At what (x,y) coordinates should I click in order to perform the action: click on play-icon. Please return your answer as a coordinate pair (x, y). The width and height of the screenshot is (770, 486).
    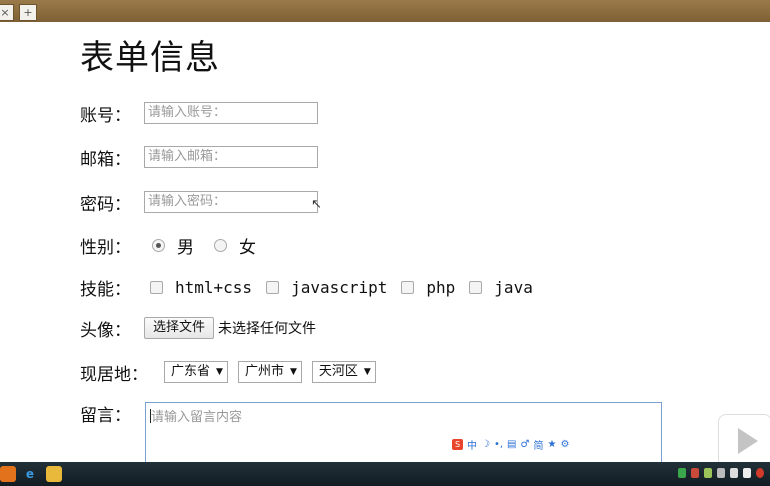
    Looking at the image, I should click on (744, 441).